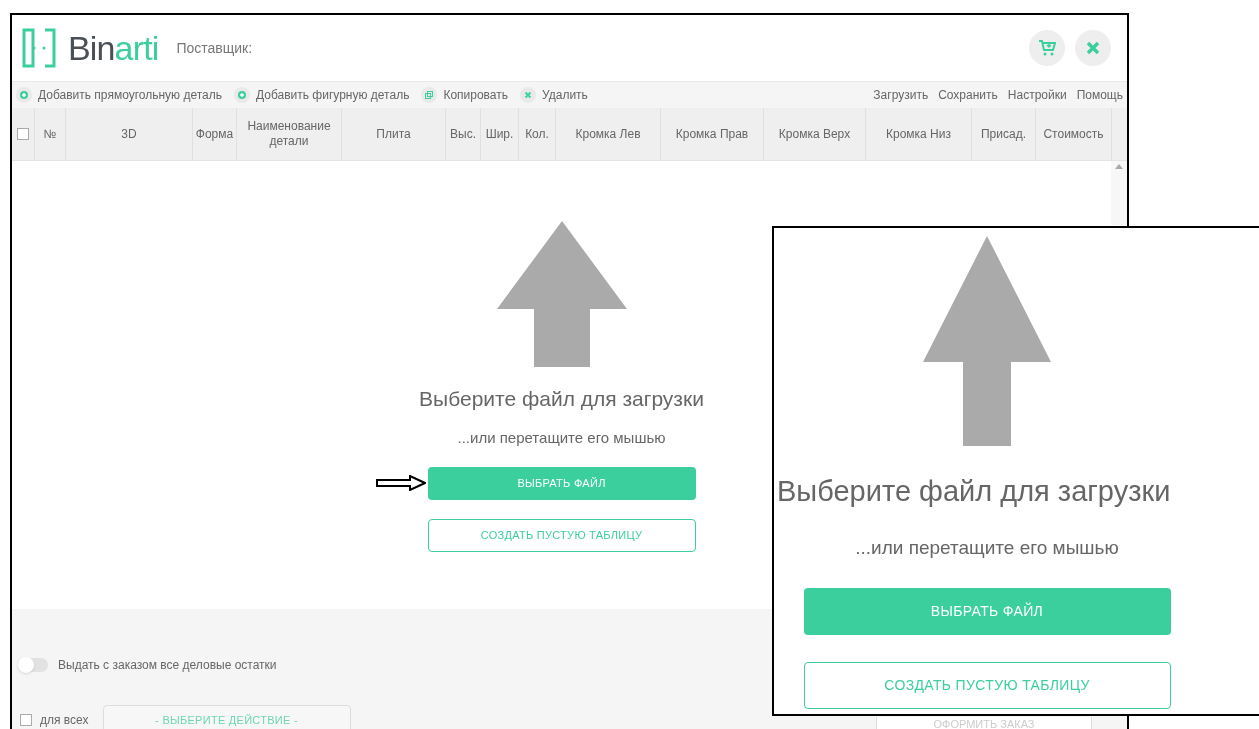  I want to click on scroll-up-icon, so click(1119, 166).